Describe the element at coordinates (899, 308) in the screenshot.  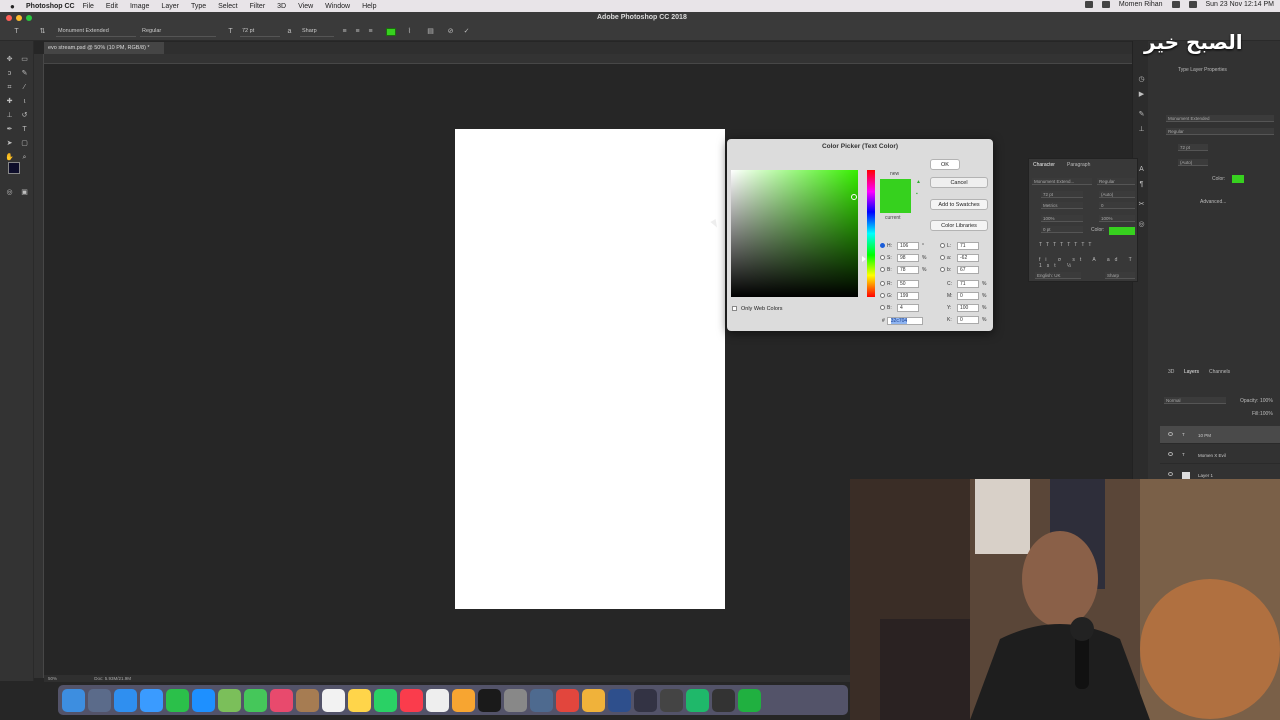
I see `blue-field: B: 4` at that location.